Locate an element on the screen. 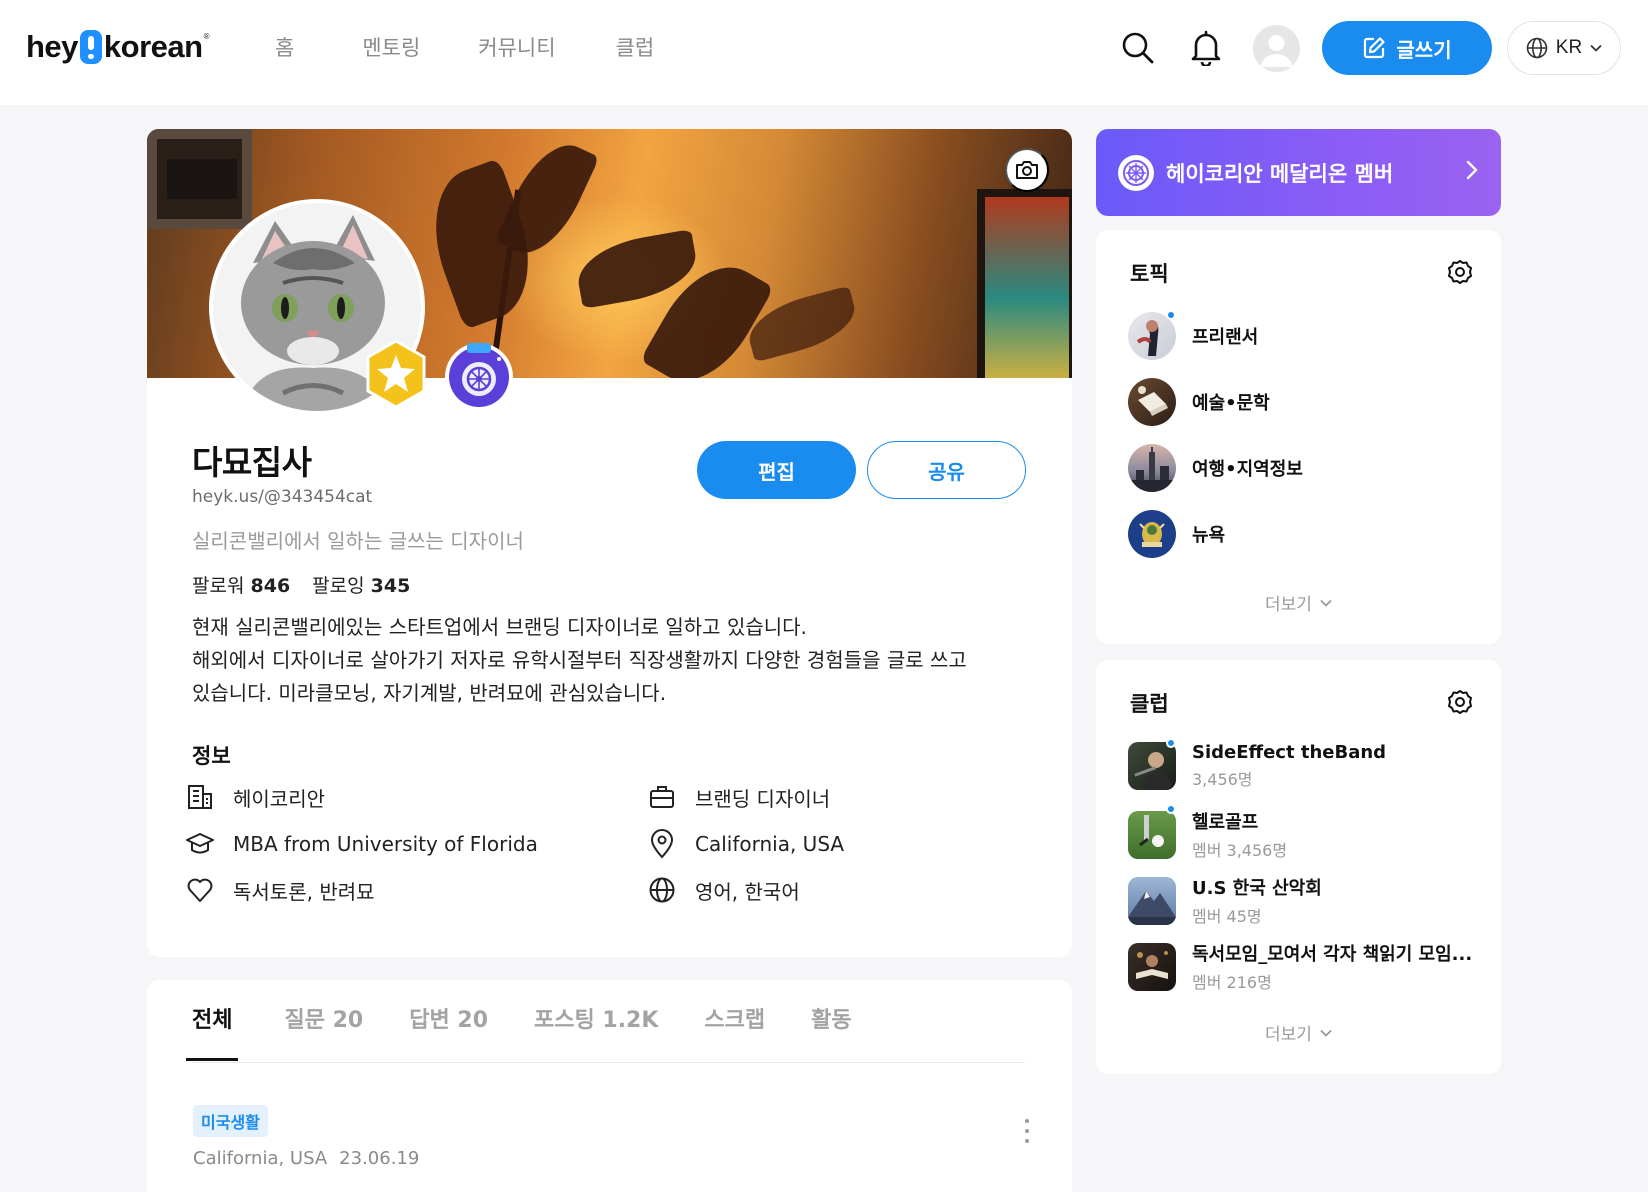  more-options-icon is located at coordinates (1027, 1131).